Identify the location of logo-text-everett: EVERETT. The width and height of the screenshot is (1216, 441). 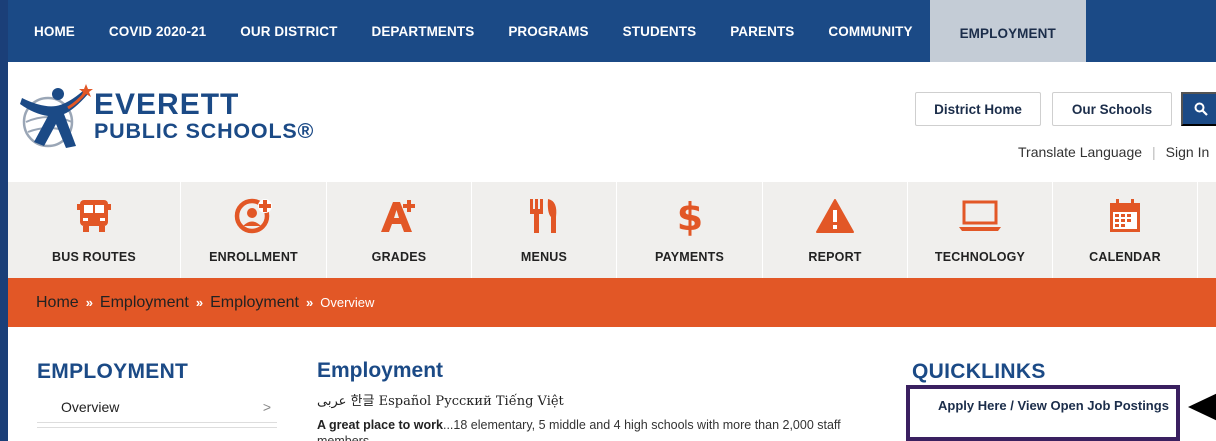
(167, 104).